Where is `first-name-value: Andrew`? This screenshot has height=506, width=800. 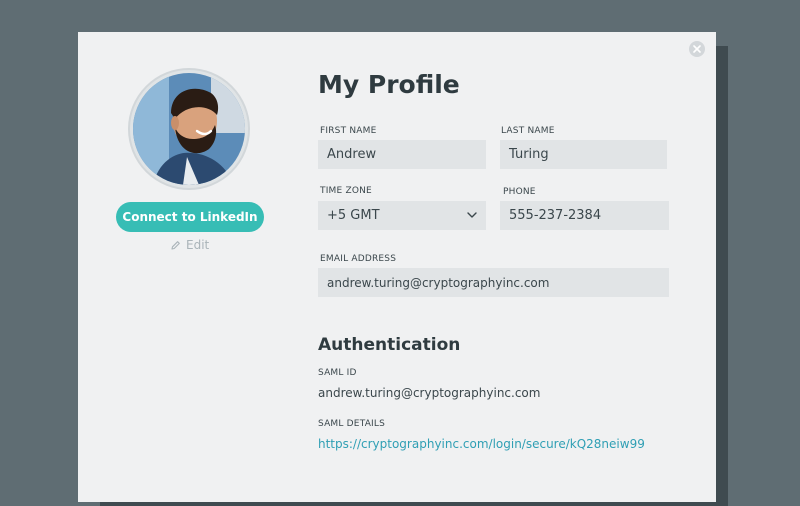 first-name-value: Andrew is located at coordinates (352, 154).